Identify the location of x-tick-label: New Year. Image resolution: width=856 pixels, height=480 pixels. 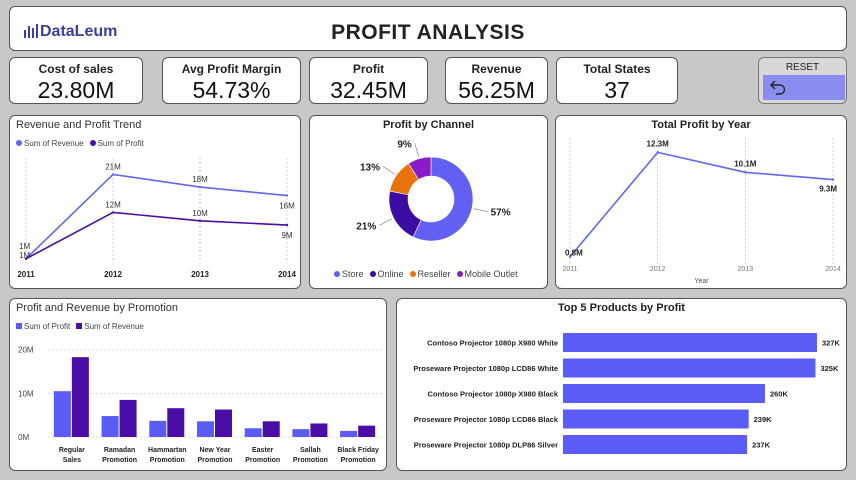
(214, 450).